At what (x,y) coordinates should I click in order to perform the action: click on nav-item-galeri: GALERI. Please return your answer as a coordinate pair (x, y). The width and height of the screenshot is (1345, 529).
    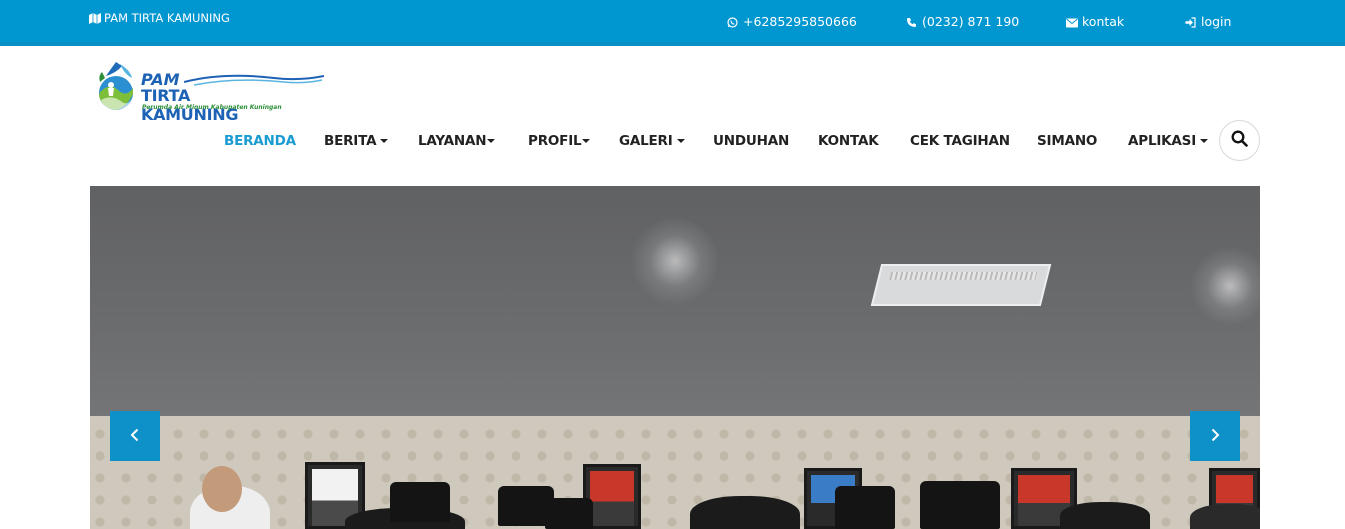
    Looking at the image, I should click on (652, 141).